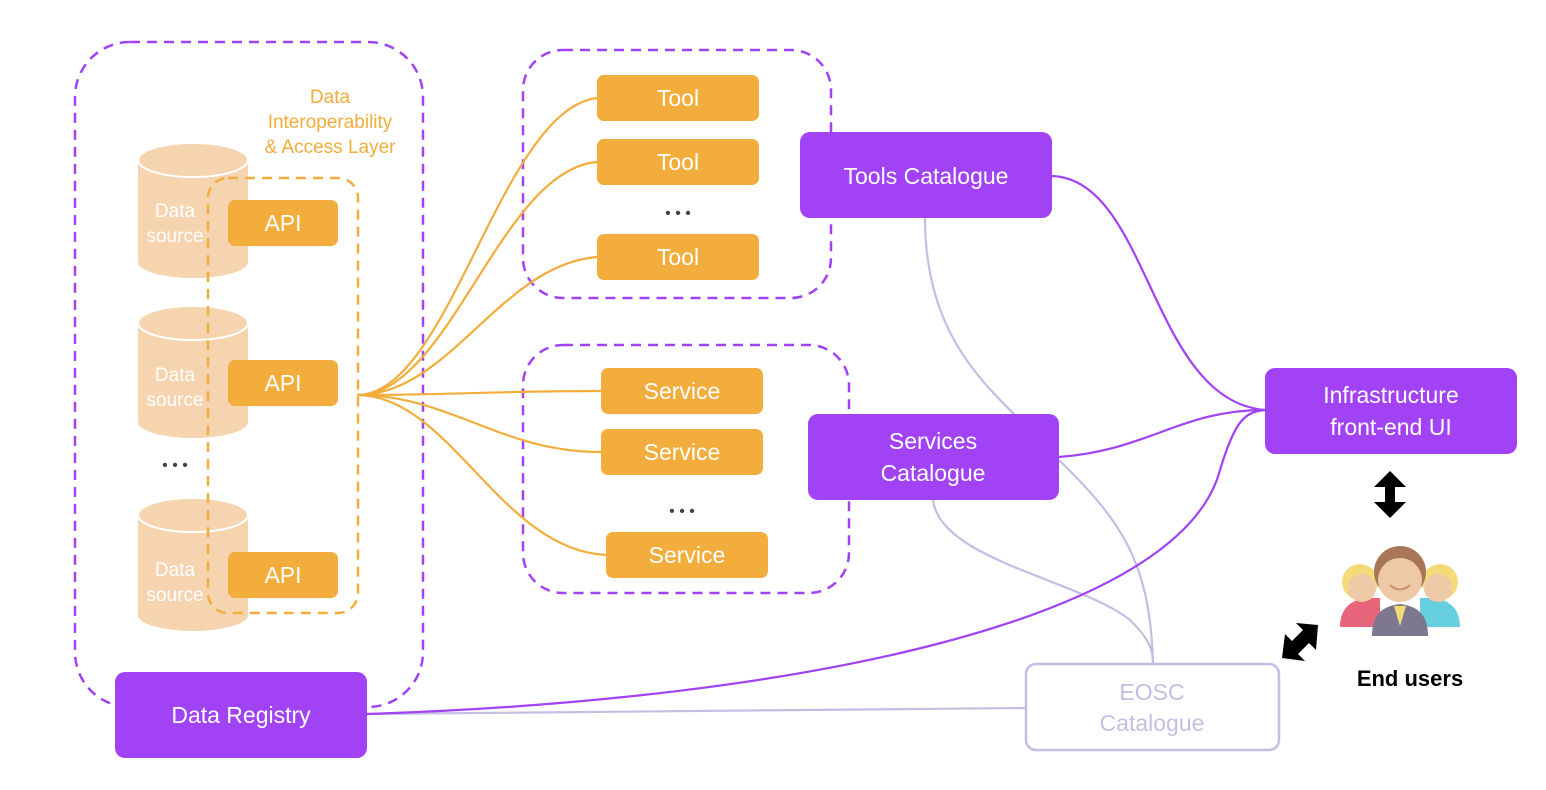  Describe the element at coordinates (1152, 723) in the screenshot. I see `eosc-catalogue-label: Catalogue` at that location.